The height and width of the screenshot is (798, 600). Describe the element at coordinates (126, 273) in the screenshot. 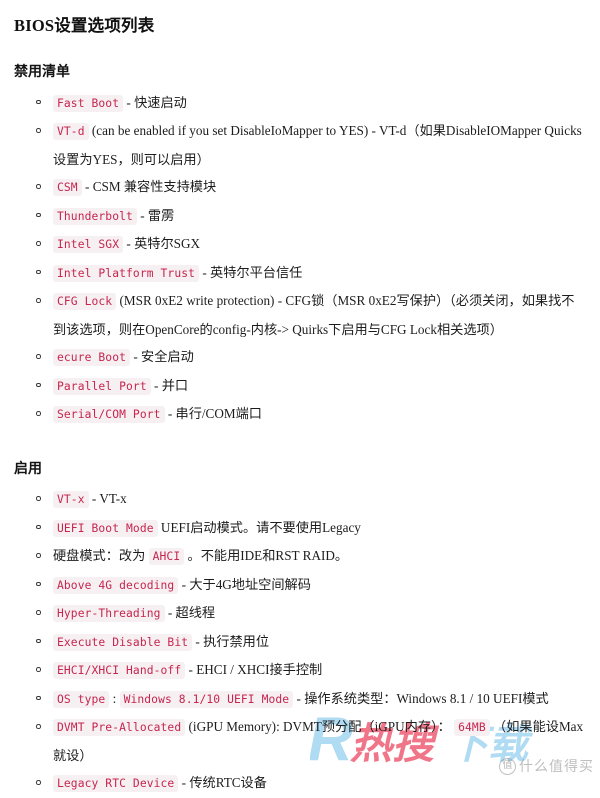

I see `code-tag: Intel Platform Trust` at that location.